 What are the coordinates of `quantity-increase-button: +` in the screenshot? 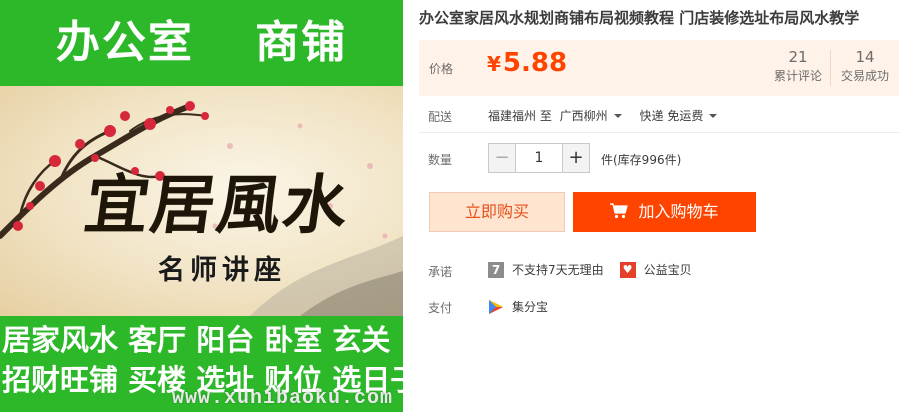 It's located at (576, 158).